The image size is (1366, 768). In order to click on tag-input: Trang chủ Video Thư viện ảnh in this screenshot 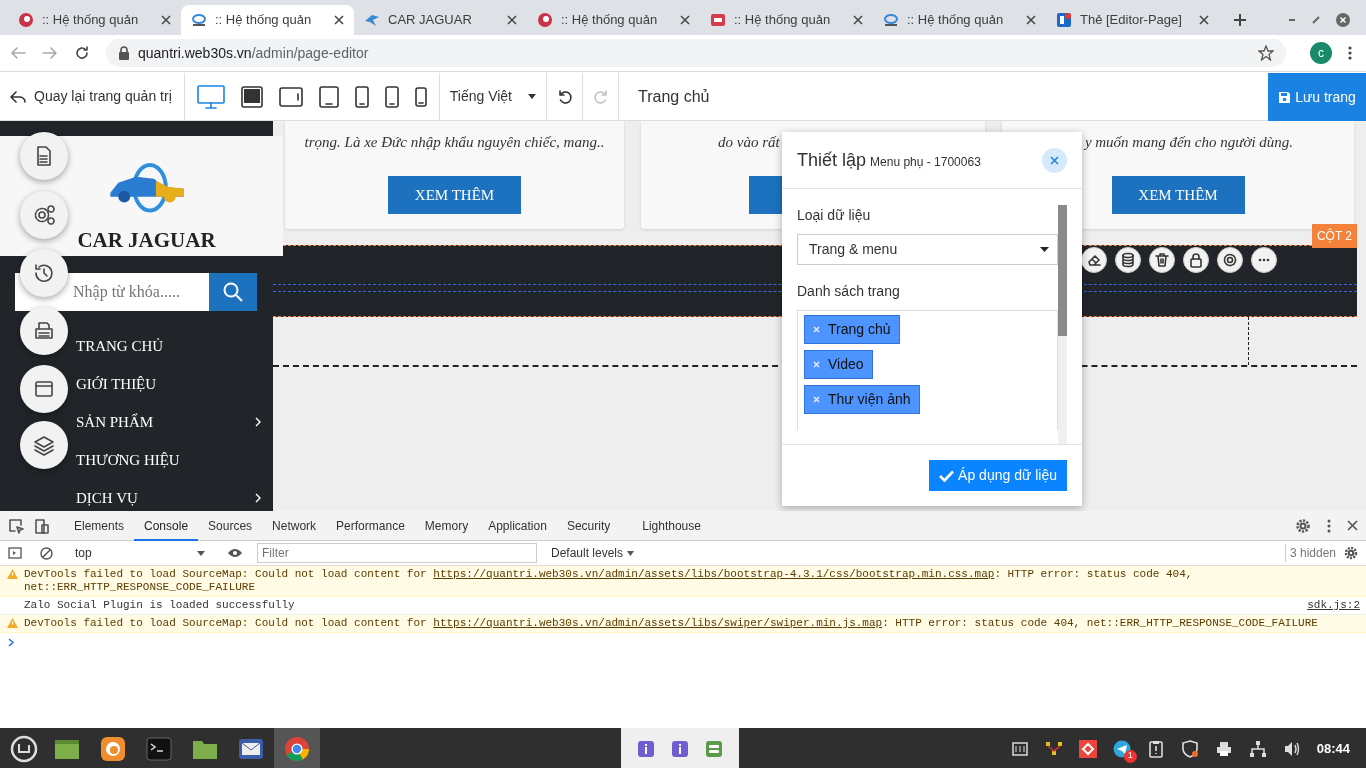, I will do `click(927, 370)`.